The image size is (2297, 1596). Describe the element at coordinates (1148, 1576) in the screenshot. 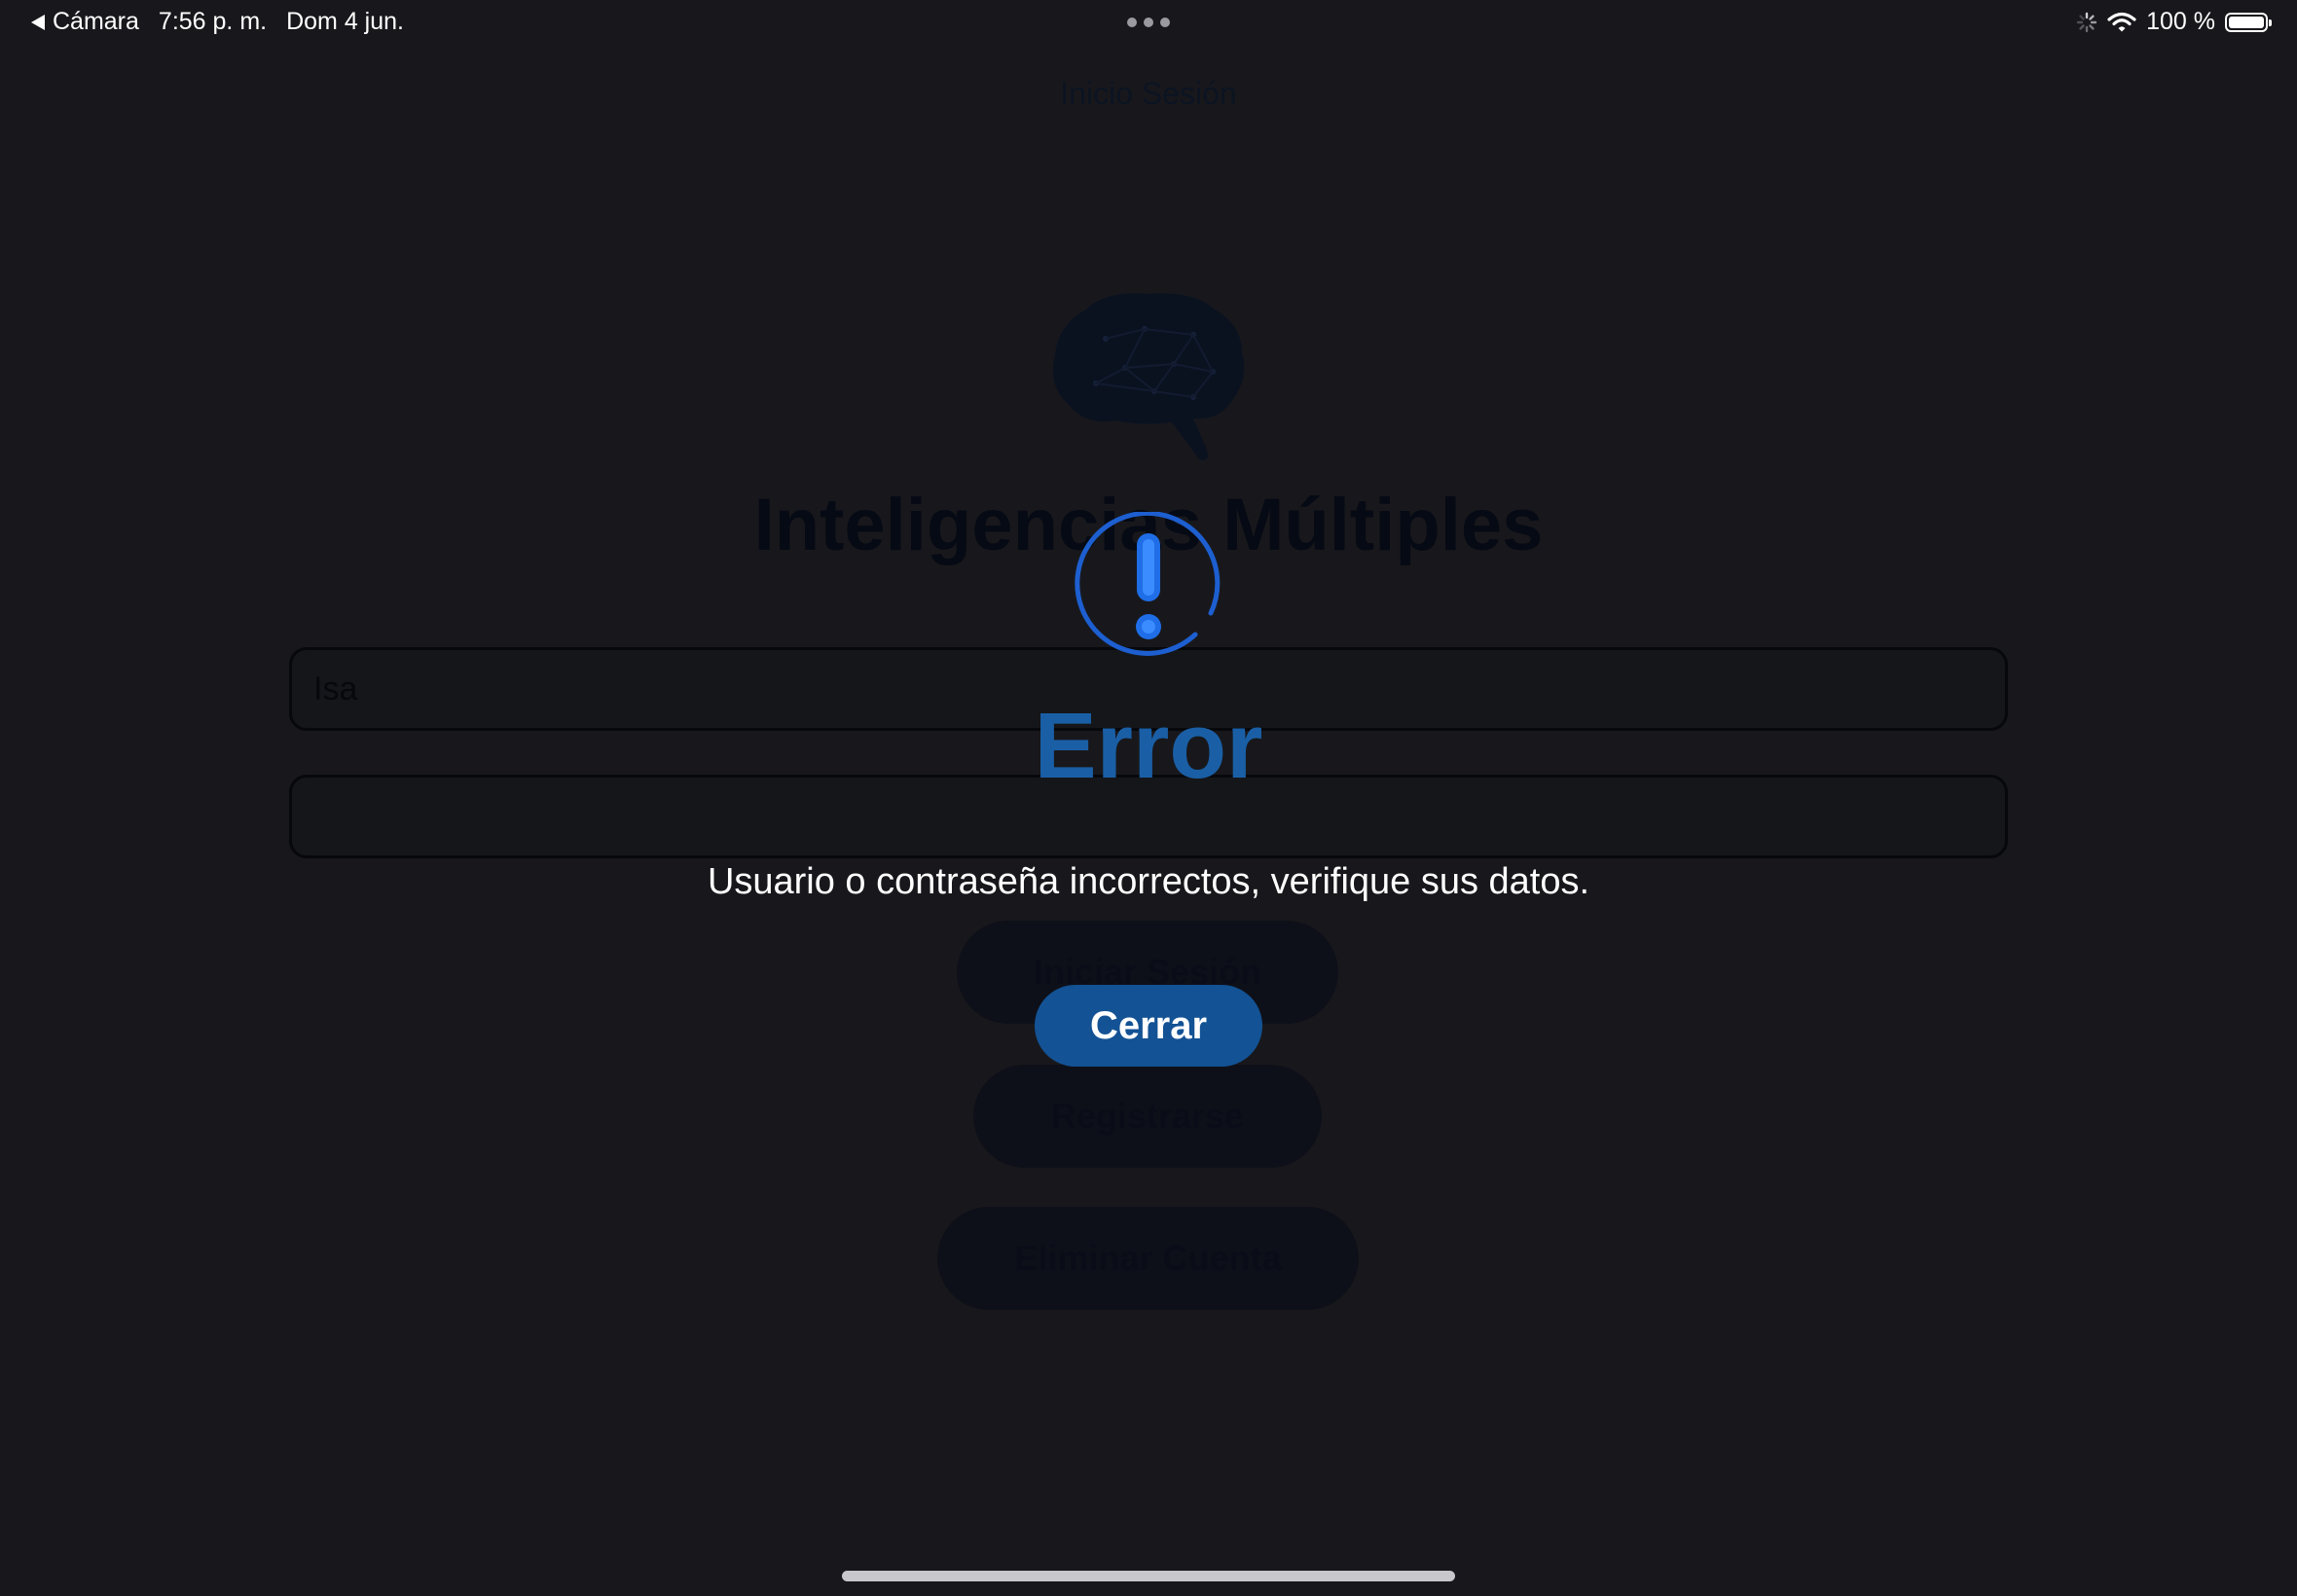

I see `home-indicator` at that location.